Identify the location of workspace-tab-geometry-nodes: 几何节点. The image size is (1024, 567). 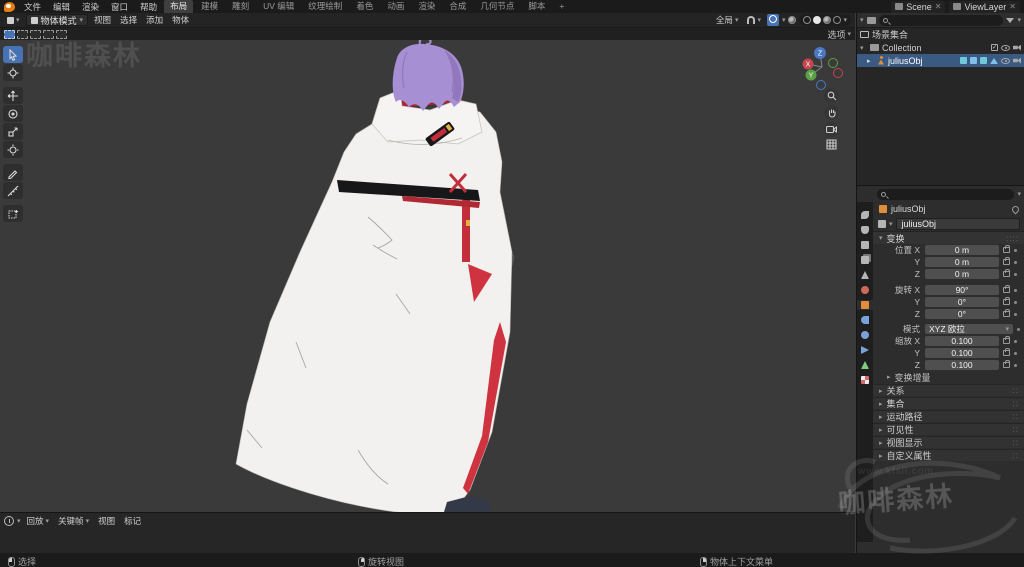
(497, 6).